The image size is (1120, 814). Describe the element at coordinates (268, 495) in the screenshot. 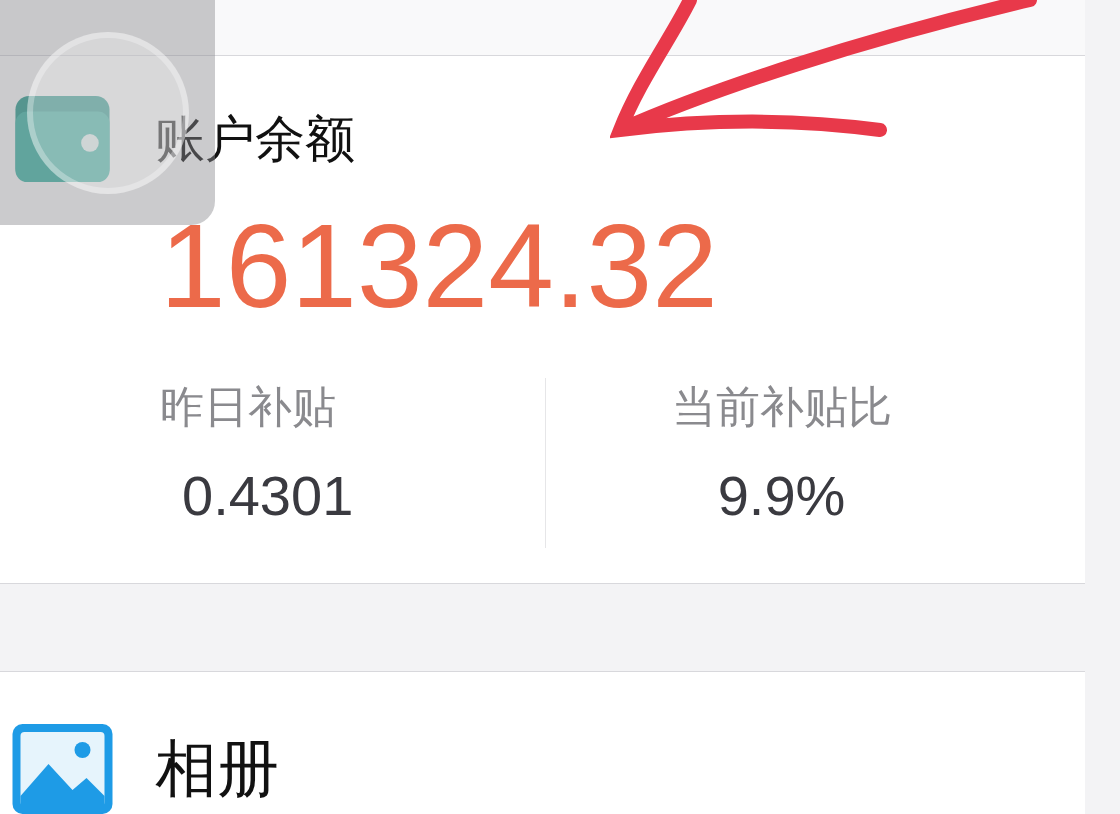

I see `stat-value: 0.4301` at that location.